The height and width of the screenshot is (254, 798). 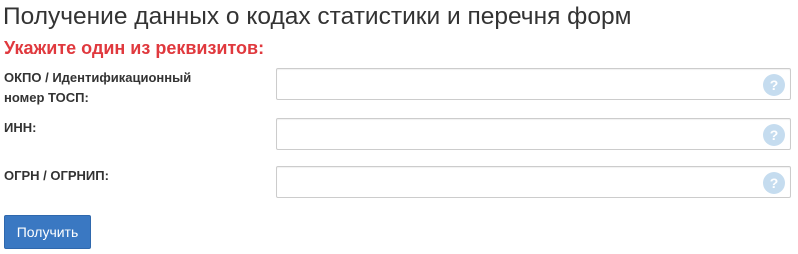 I want to click on inn-field-label: ИНН:, so click(x=119, y=128).